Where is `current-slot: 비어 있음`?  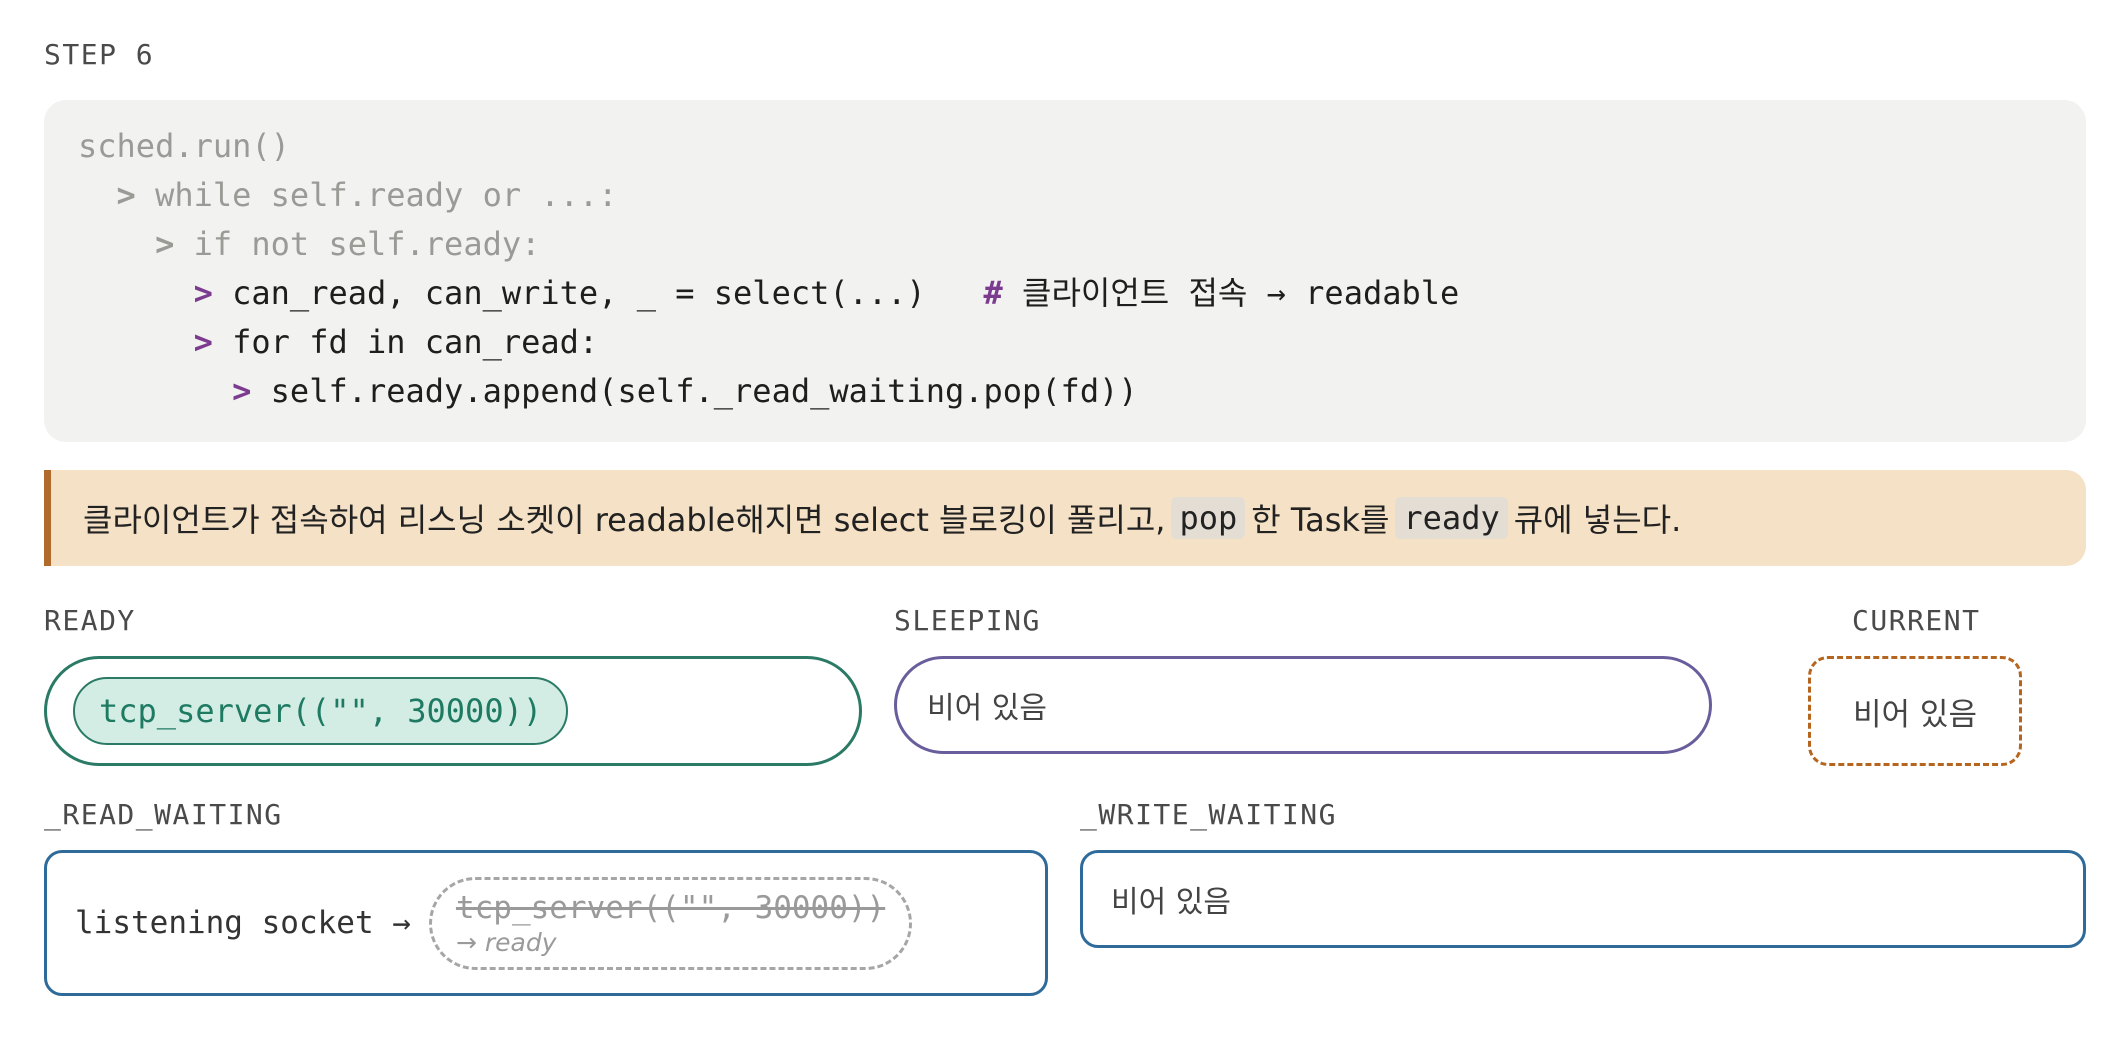 current-slot: 비어 있음 is located at coordinates (1915, 711).